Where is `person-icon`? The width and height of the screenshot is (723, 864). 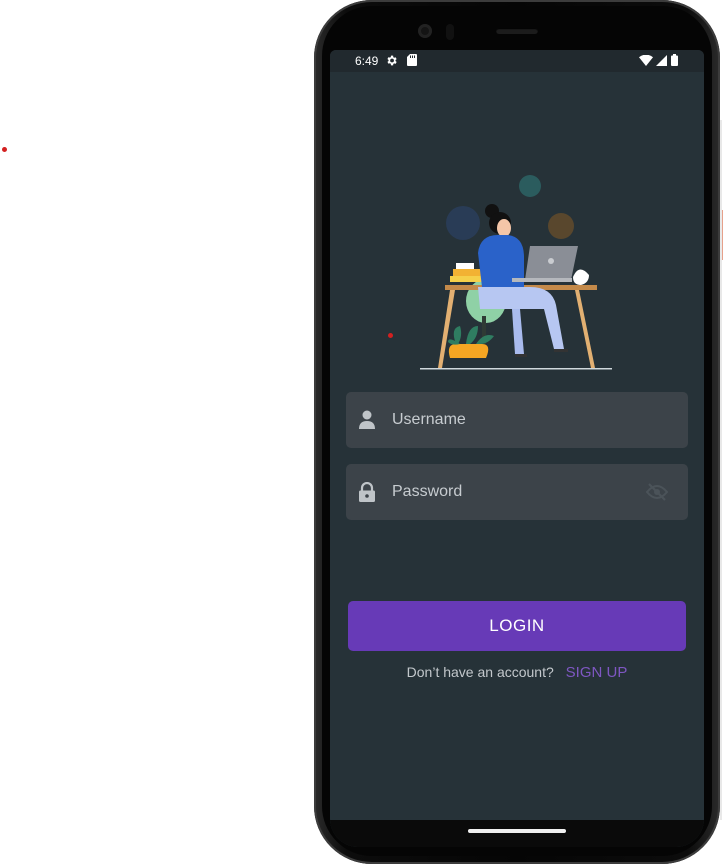 person-icon is located at coordinates (367, 419).